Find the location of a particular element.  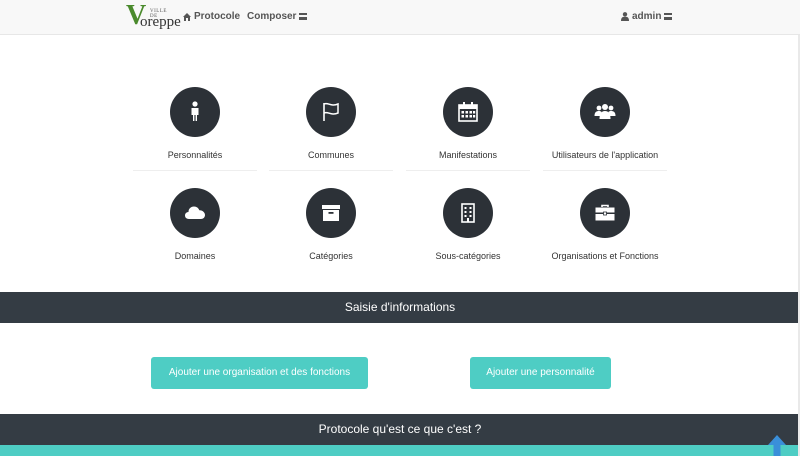

calendar-icon is located at coordinates (468, 112).